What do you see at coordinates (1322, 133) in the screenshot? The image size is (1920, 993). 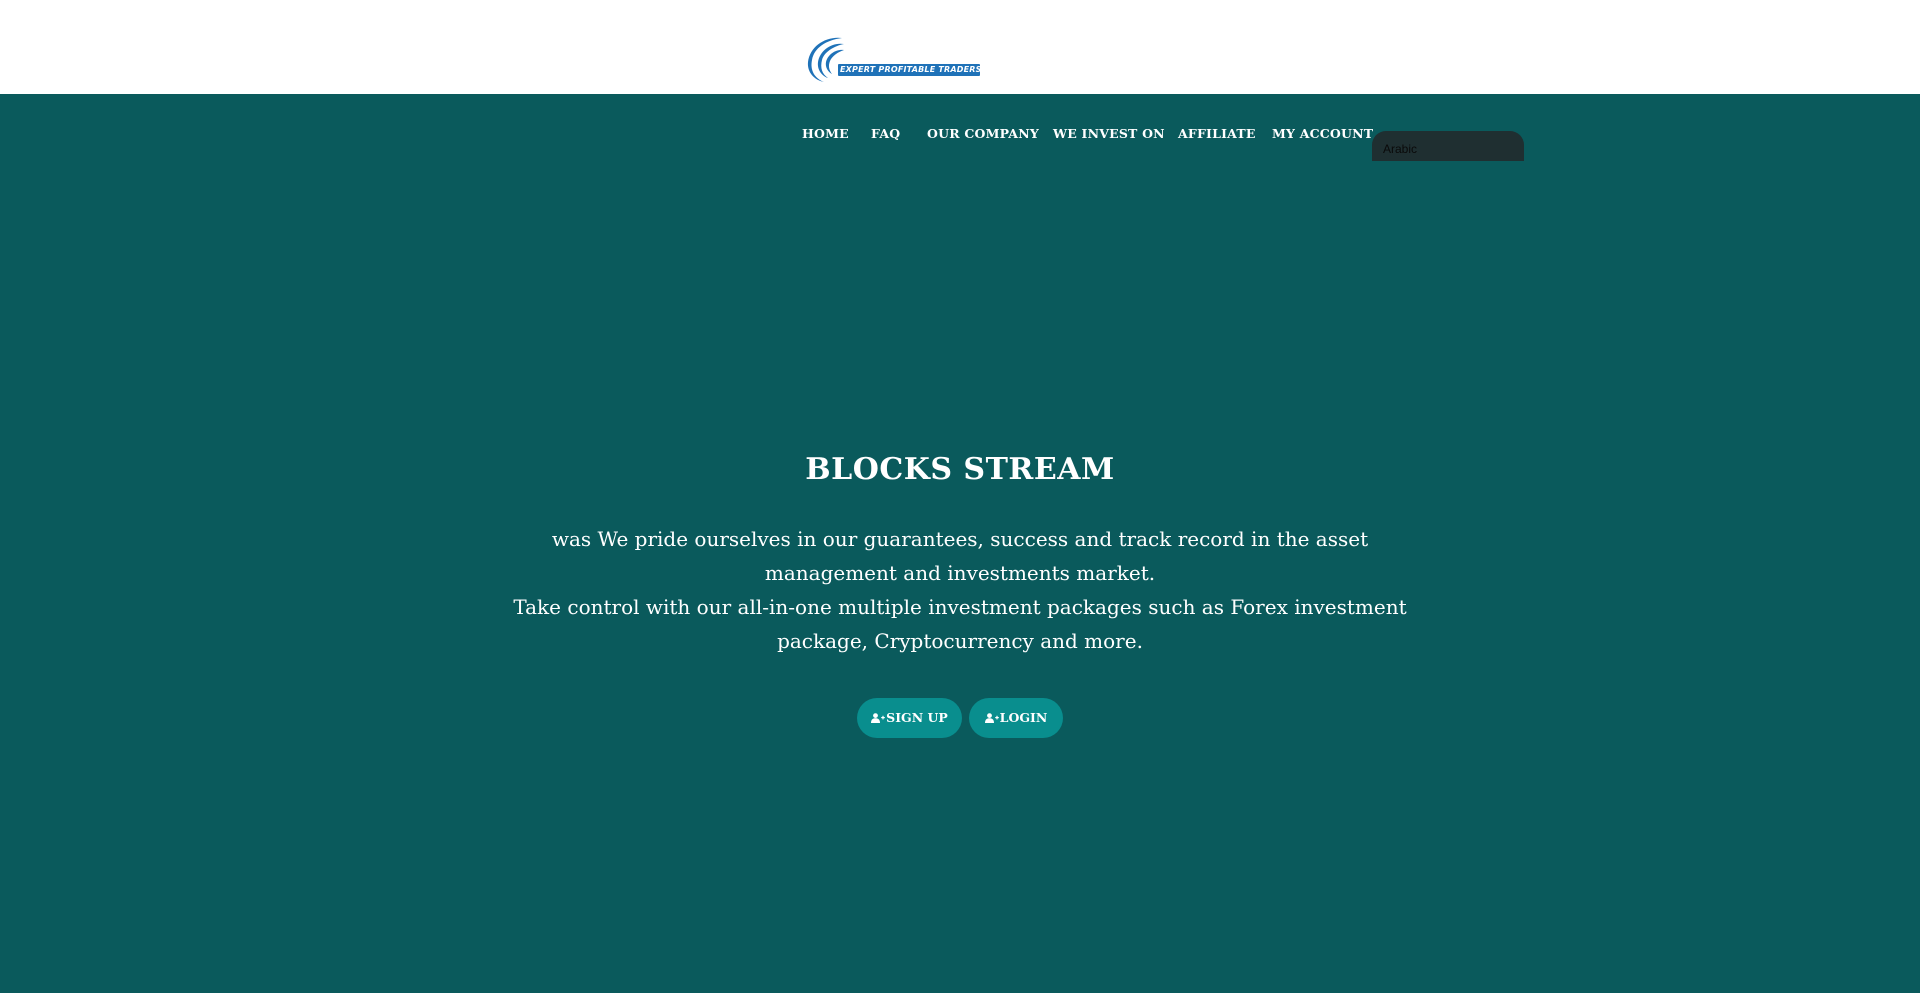 I see `nav-item-my-account: MY ACCOUNT` at bounding box center [1322, 133].